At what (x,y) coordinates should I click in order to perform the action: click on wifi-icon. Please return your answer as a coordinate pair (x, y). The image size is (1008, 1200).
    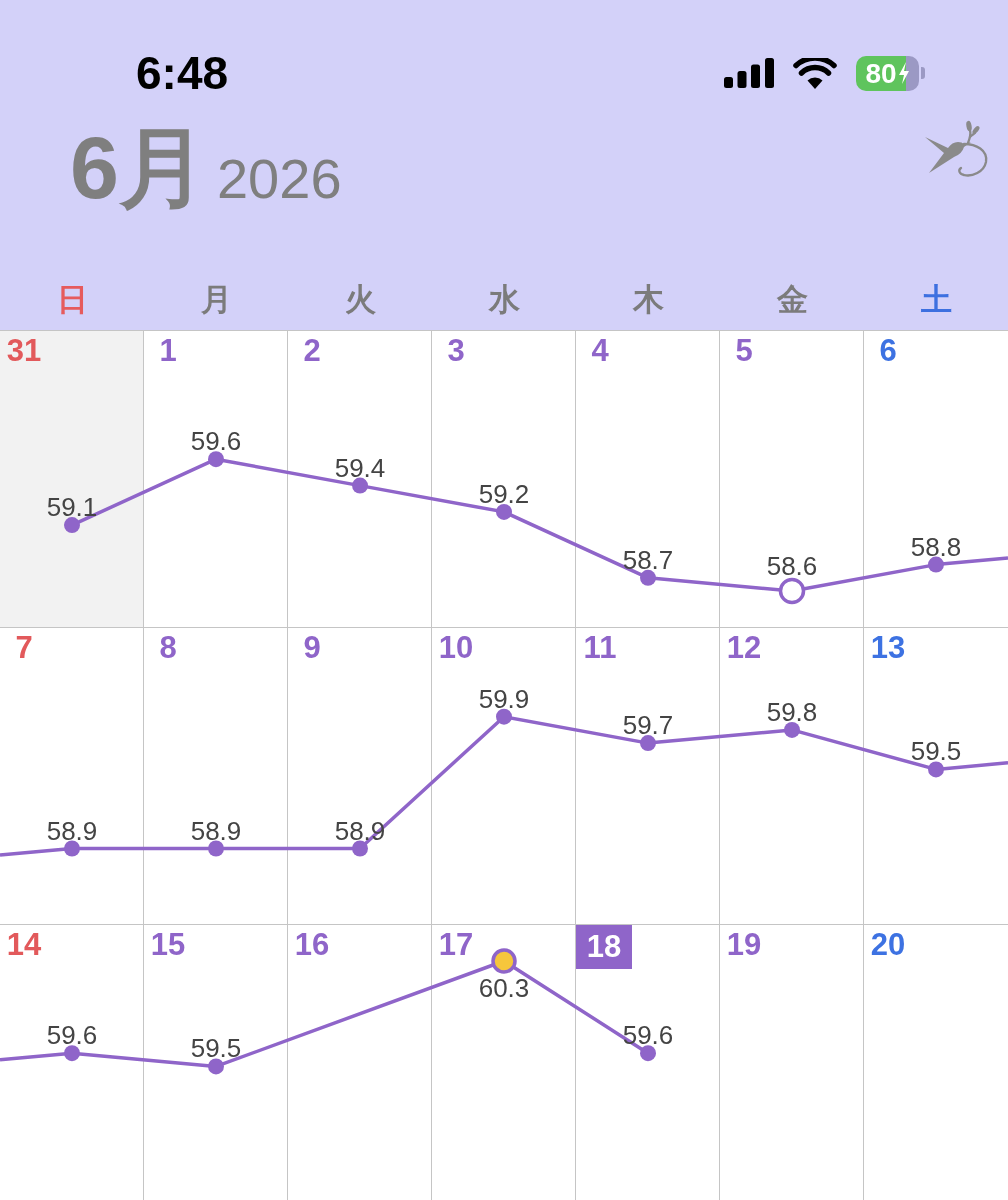
    Looking at the image, I should click on (815, 73).